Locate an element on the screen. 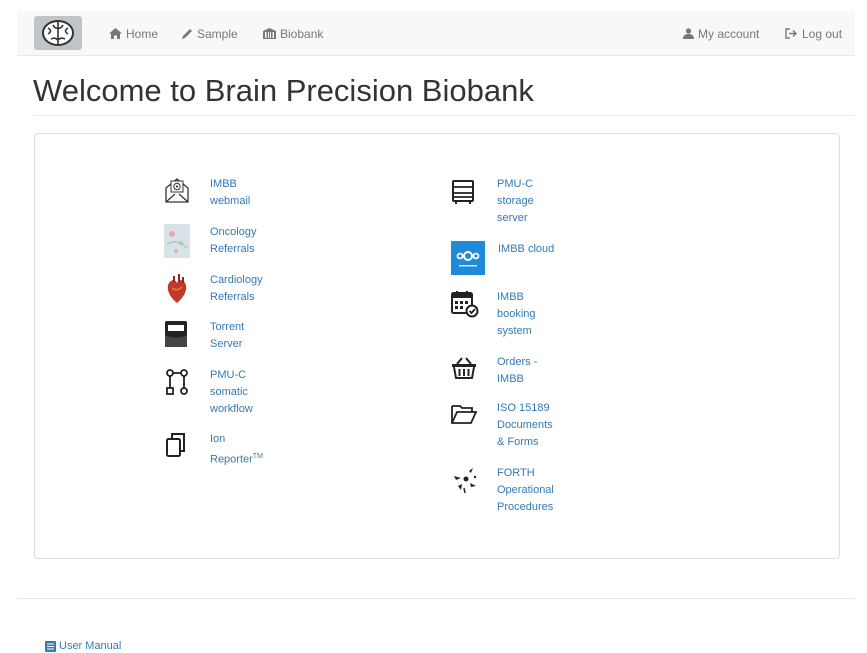  mail-icon is located at coordinates (177, 191).